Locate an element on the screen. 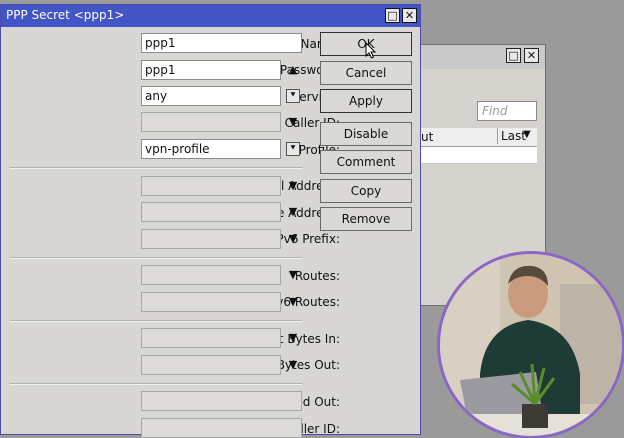 Image resolution: width=624 pixels, height=438 pixels. remote-address-field is located at coordinates (211, 212).